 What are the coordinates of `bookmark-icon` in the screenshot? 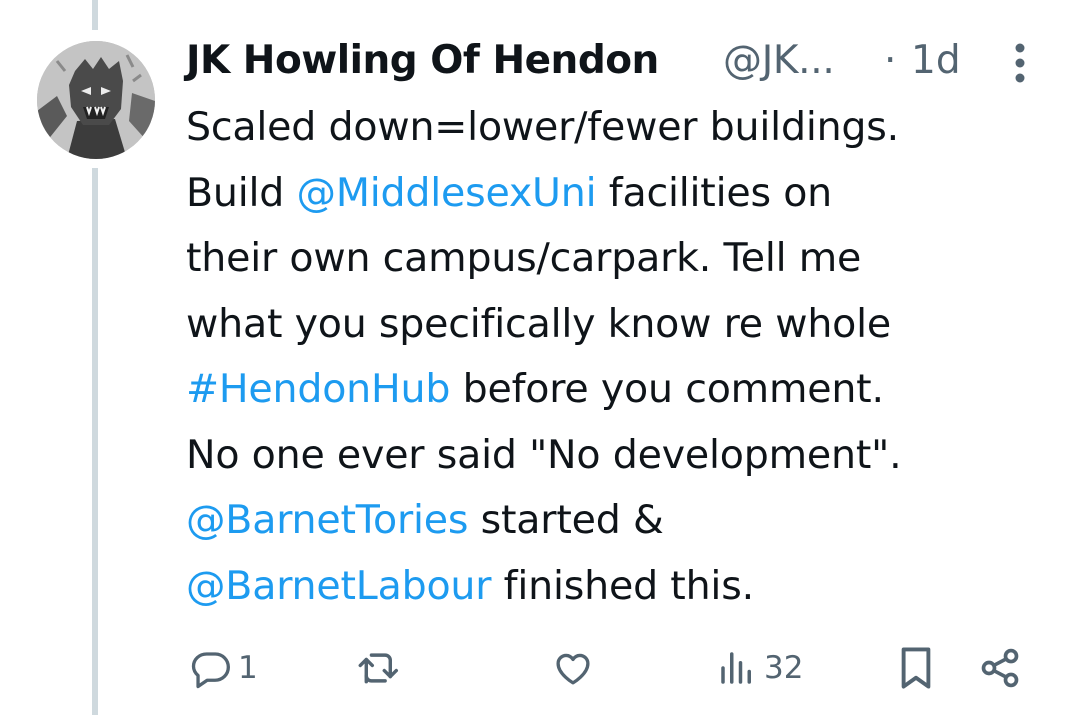 It's located at (916, 668).